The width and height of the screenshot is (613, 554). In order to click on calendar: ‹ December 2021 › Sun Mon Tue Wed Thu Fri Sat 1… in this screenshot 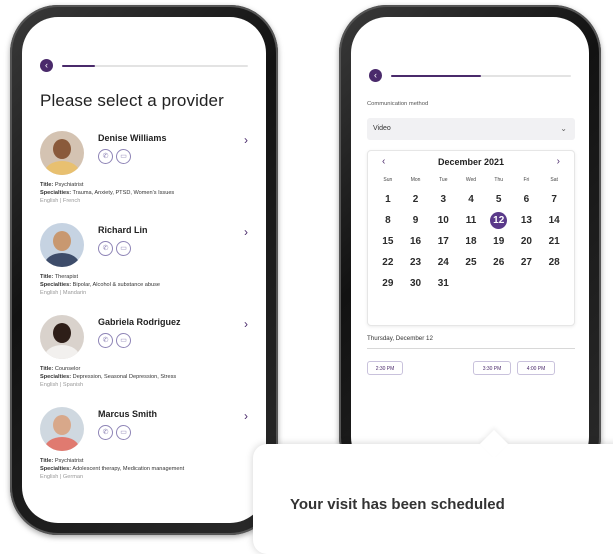, I will do `click(471, 238)`.